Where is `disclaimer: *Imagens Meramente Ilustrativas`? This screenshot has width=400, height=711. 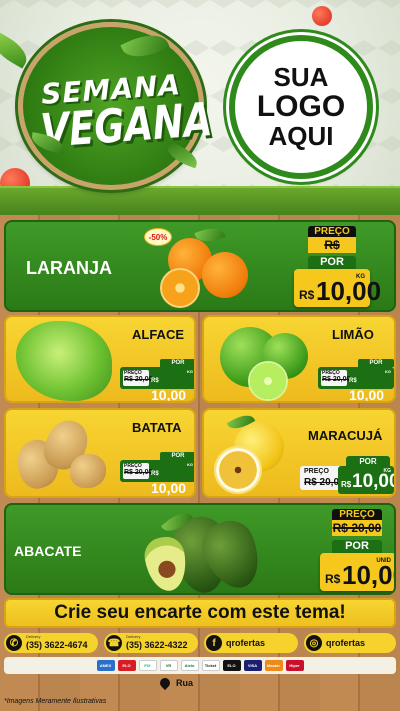 disclaimer: *Imagens Meramente Ilustrativas is located at coordinates (55, 701).